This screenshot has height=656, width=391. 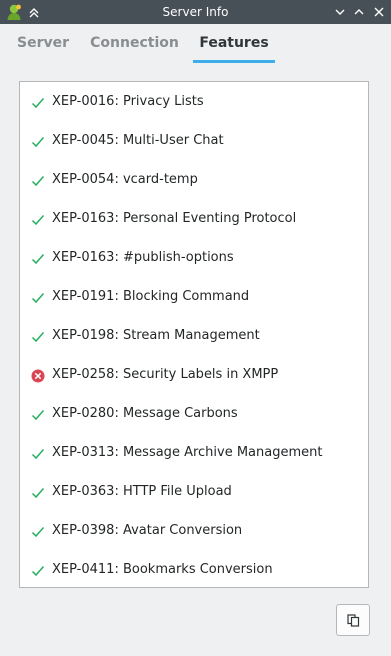 What do you see at coordinates (174, 218) in the screenshot?
I see `feature-label: XEP-0163: Personal Eventing Protocol` at bounding box center [174, 218].